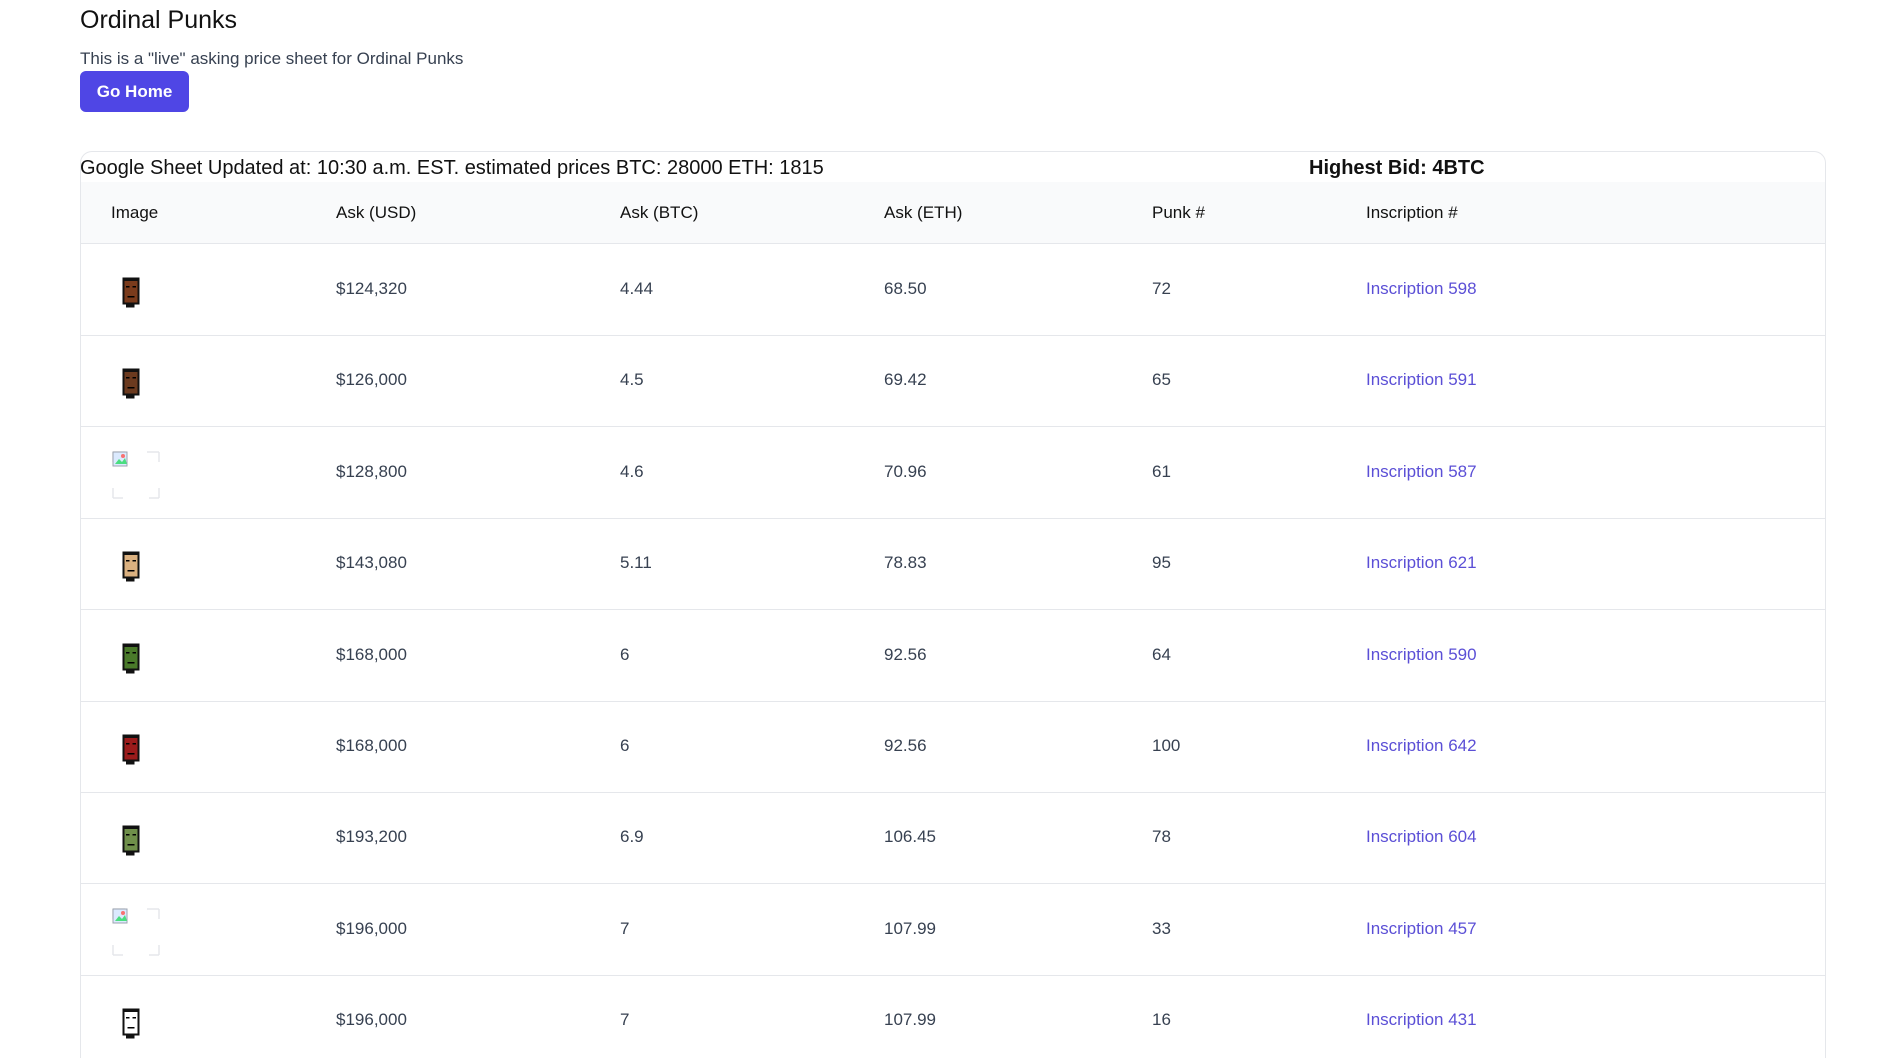  What do you see at coordinates (1421, 1020) in the screenshot?
I see `inscription-link: Inscription 431` at bounding box center [1421, 1020].